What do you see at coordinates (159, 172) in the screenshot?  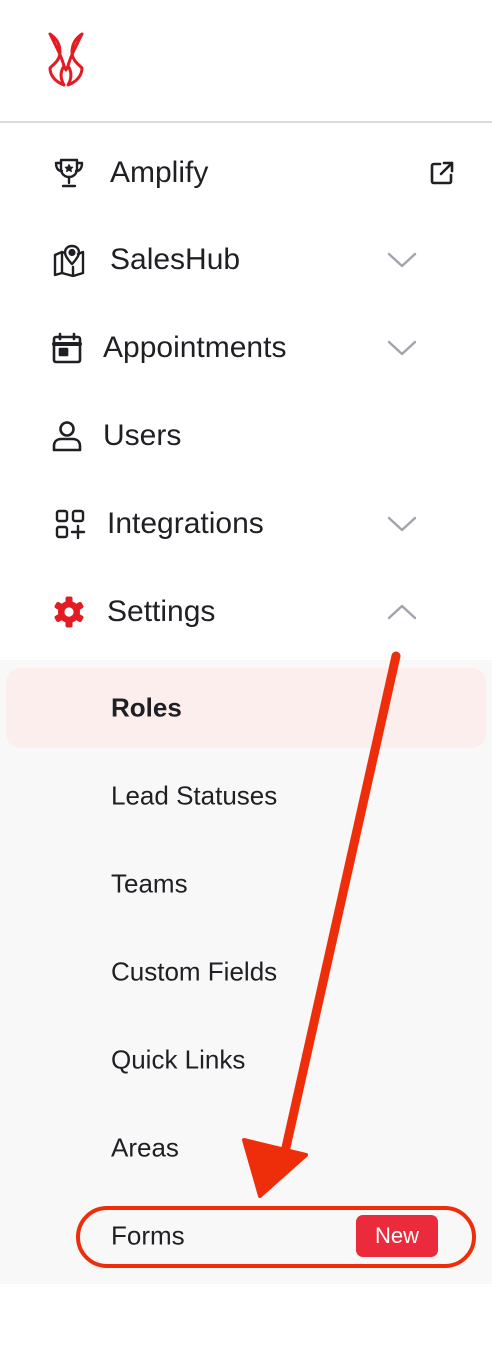 I see `nav-label-amplify: Amplify` at bounding box center [159, 172].